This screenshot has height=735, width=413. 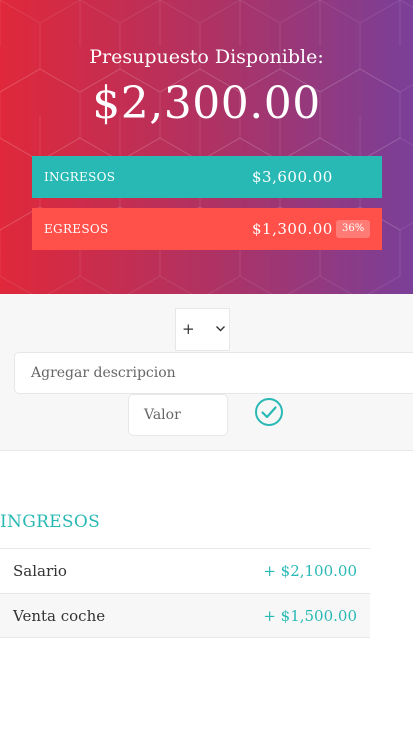 I want to click on item-value: + $1,500.00, so click(x=310, y=616).